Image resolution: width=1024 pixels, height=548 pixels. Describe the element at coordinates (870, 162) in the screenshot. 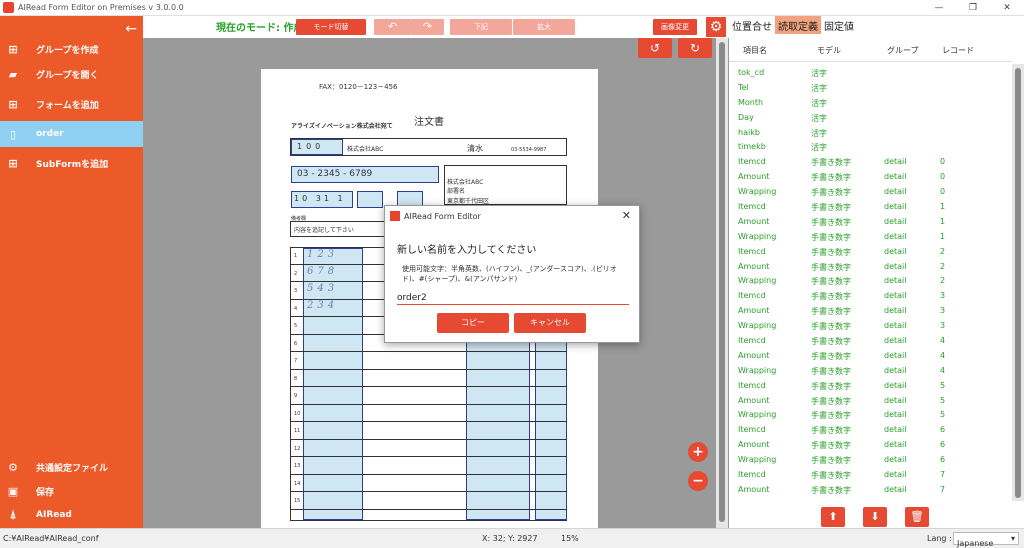

I see `list-item: Itemcd 手書き数字 detail 0` at that location.